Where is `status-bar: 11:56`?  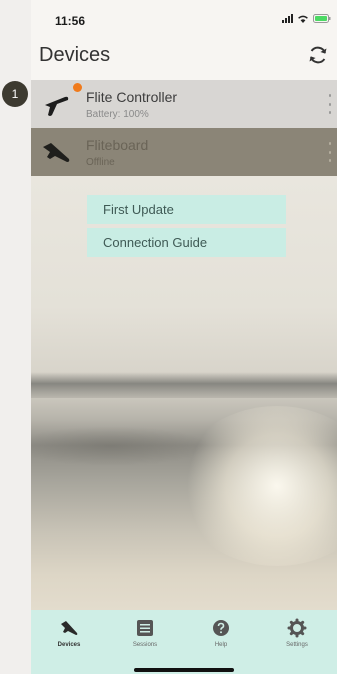 status-bar: 11:56 is located at coordinates (184, 17).